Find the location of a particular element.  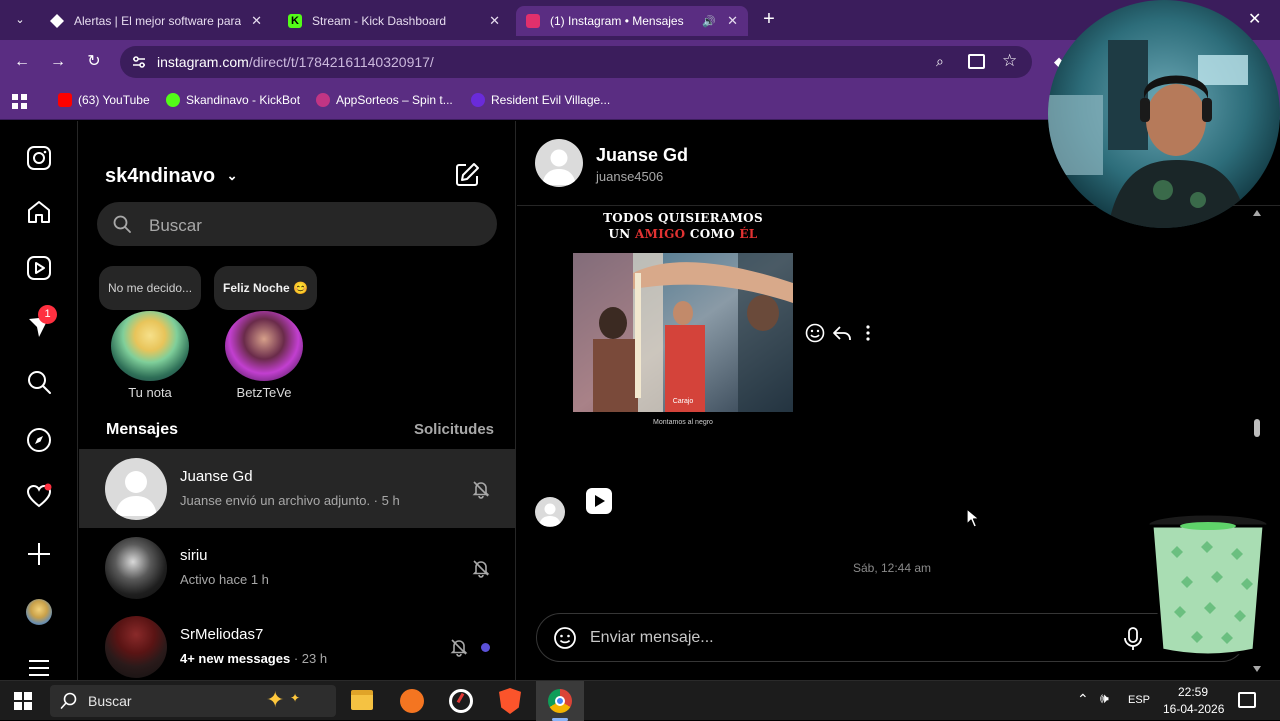

tab-alertas: Alertas | El mejor software para ✕ is located at coordinates (156, 21).